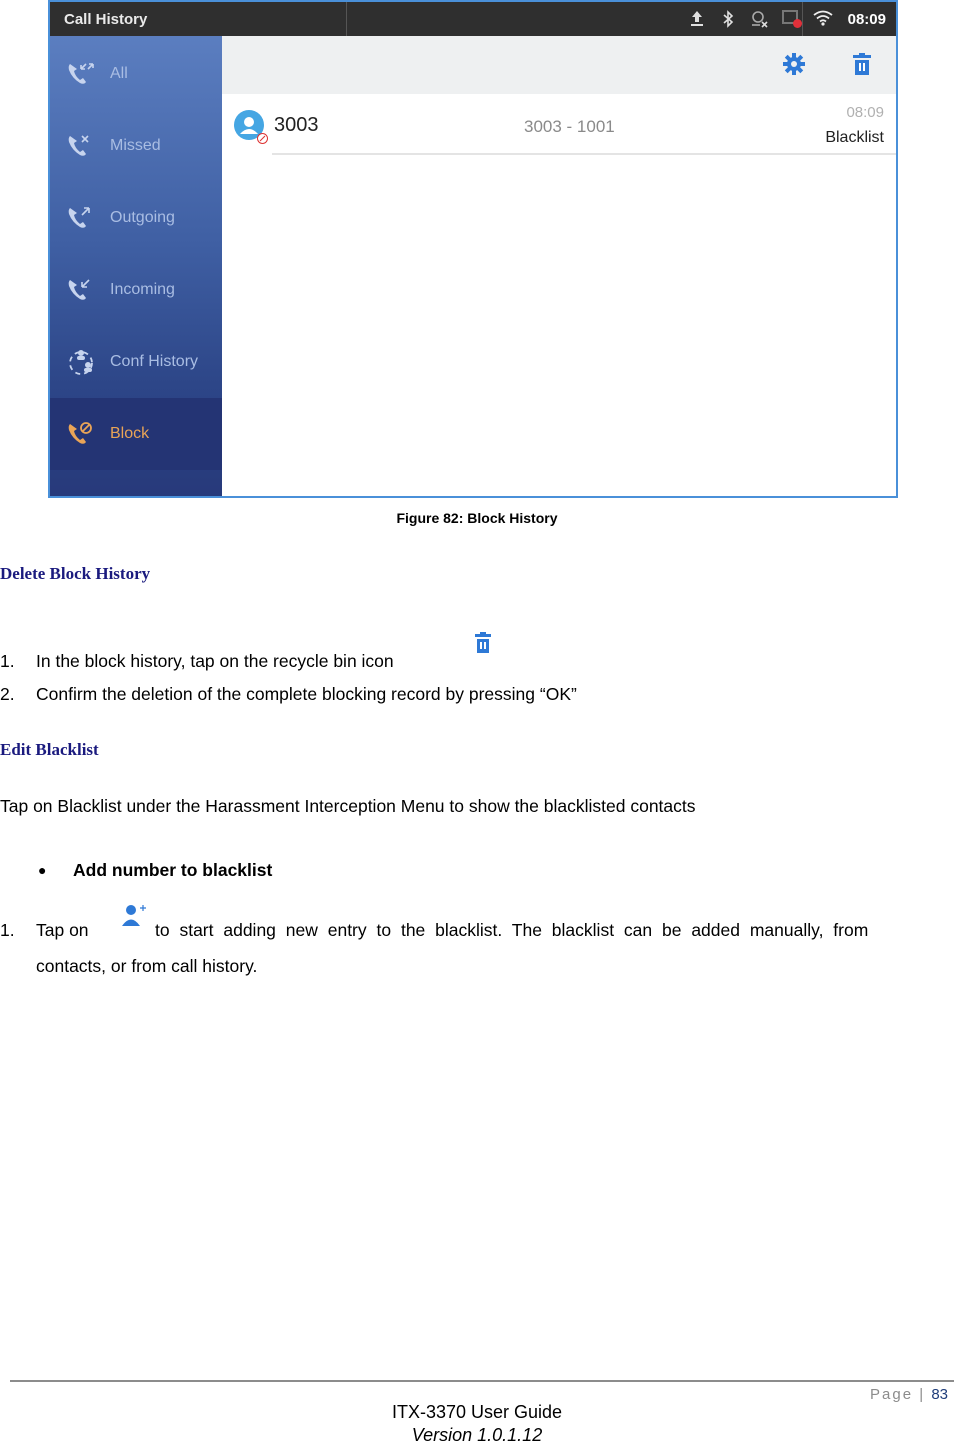 This screenshot has width=954, height=1446. Describe the element at coordinates (134, 917) in the screenshot. I see `add-contact-icon` at that location.